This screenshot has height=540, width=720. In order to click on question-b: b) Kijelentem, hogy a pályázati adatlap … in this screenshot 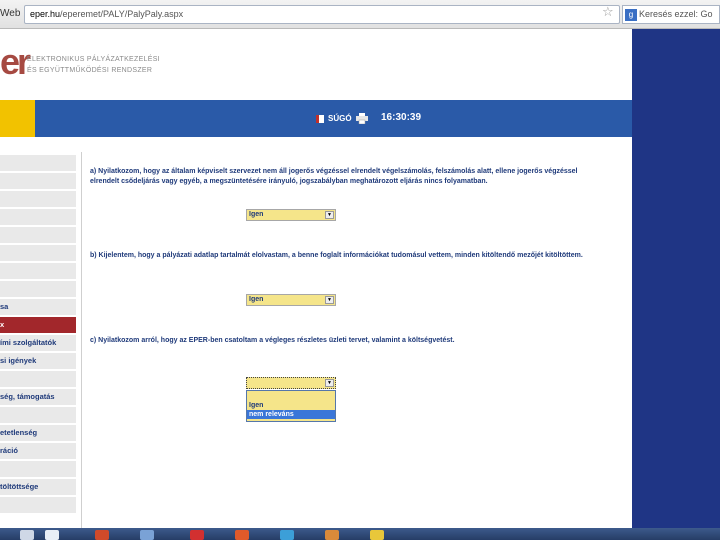, I will do `click(336, 255)`.